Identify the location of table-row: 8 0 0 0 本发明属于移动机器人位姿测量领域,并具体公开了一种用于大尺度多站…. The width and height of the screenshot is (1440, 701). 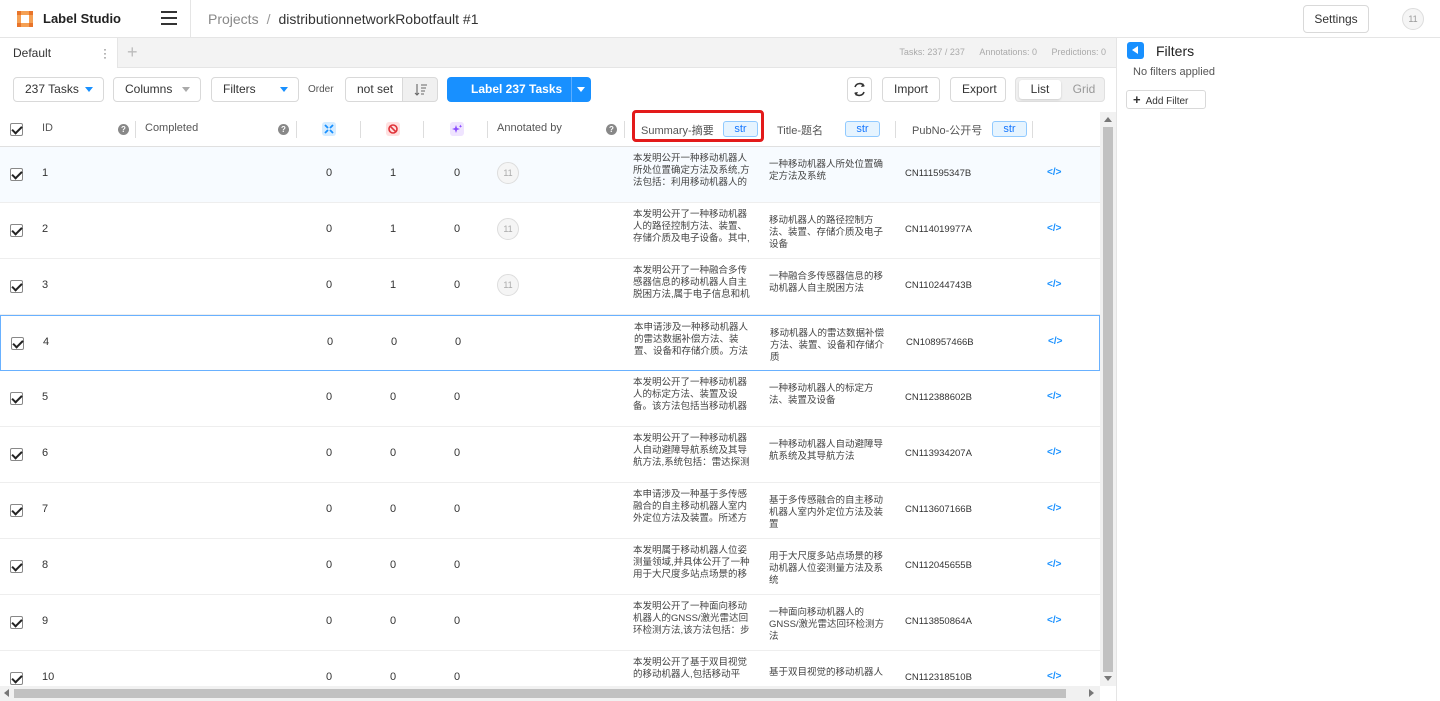
(550, 567).